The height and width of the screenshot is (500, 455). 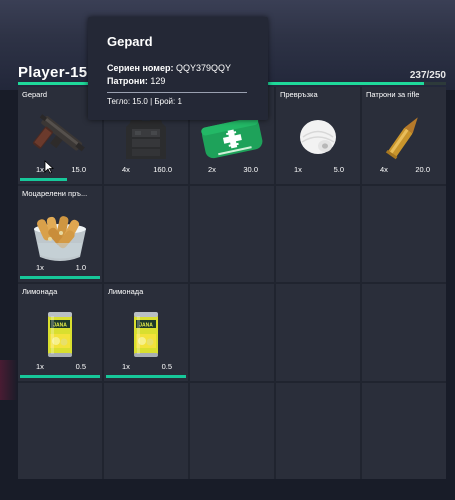 I want to click on weight-counter: 237/250, so click(x=427, y=75).